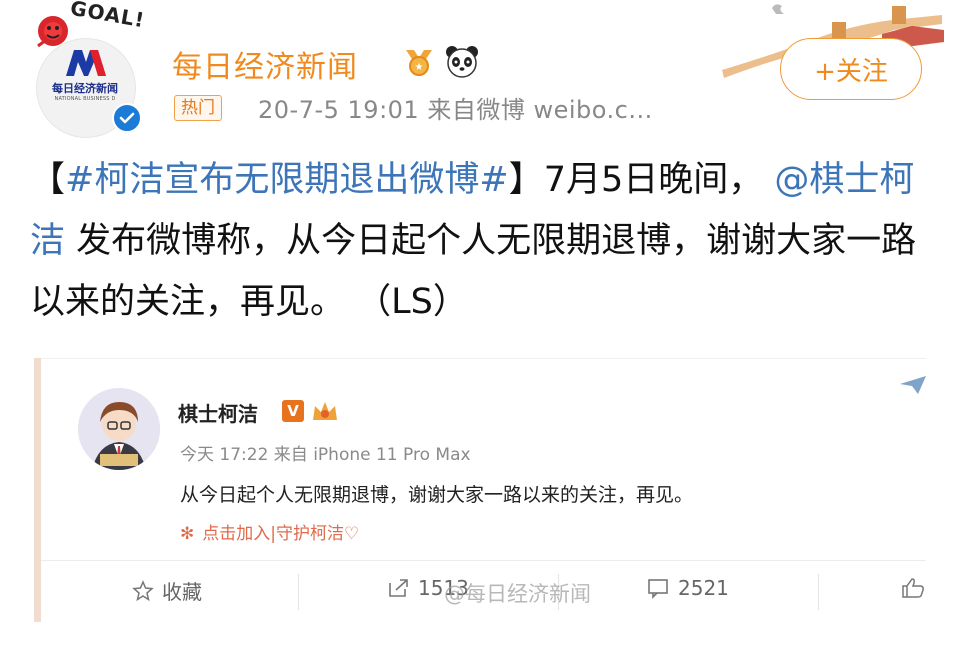 The width and height of the screenshot is (960, 647). I want to click on topic-link: #柯洁宣布无限期退出微博#, so click(287, 180).